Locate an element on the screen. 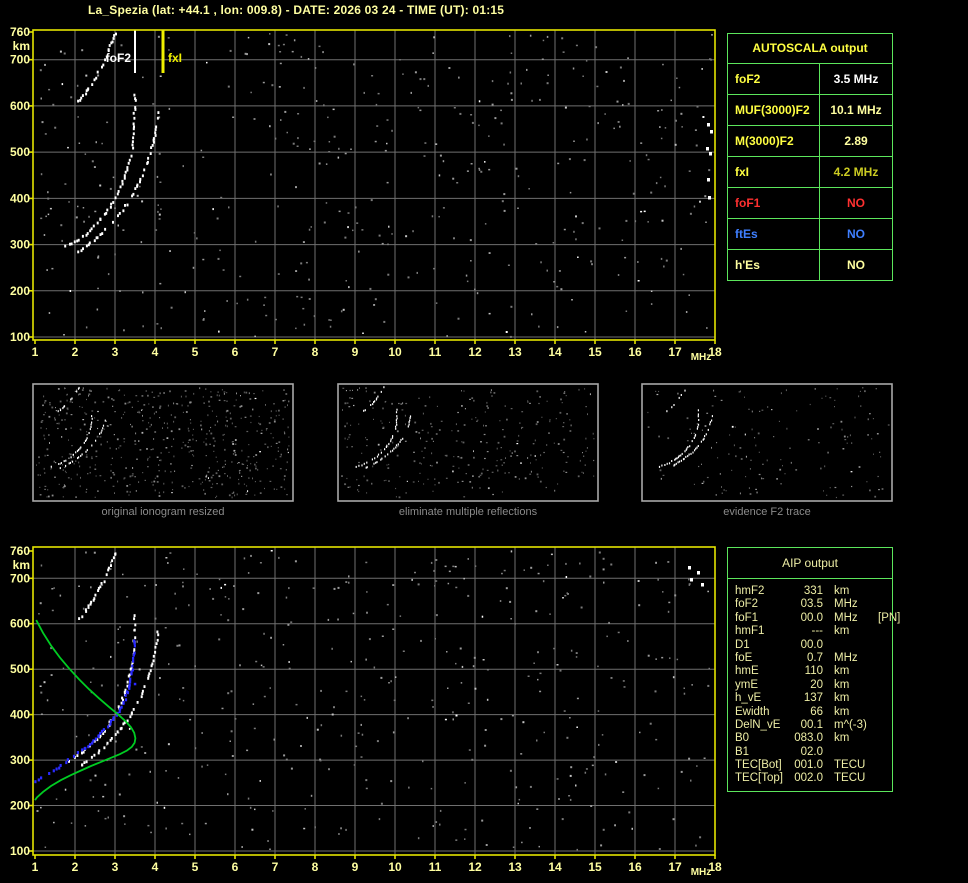 The width and height of the screenshot is (968, 883). x-tick-label: 11 is located at coordinates (435, 867).